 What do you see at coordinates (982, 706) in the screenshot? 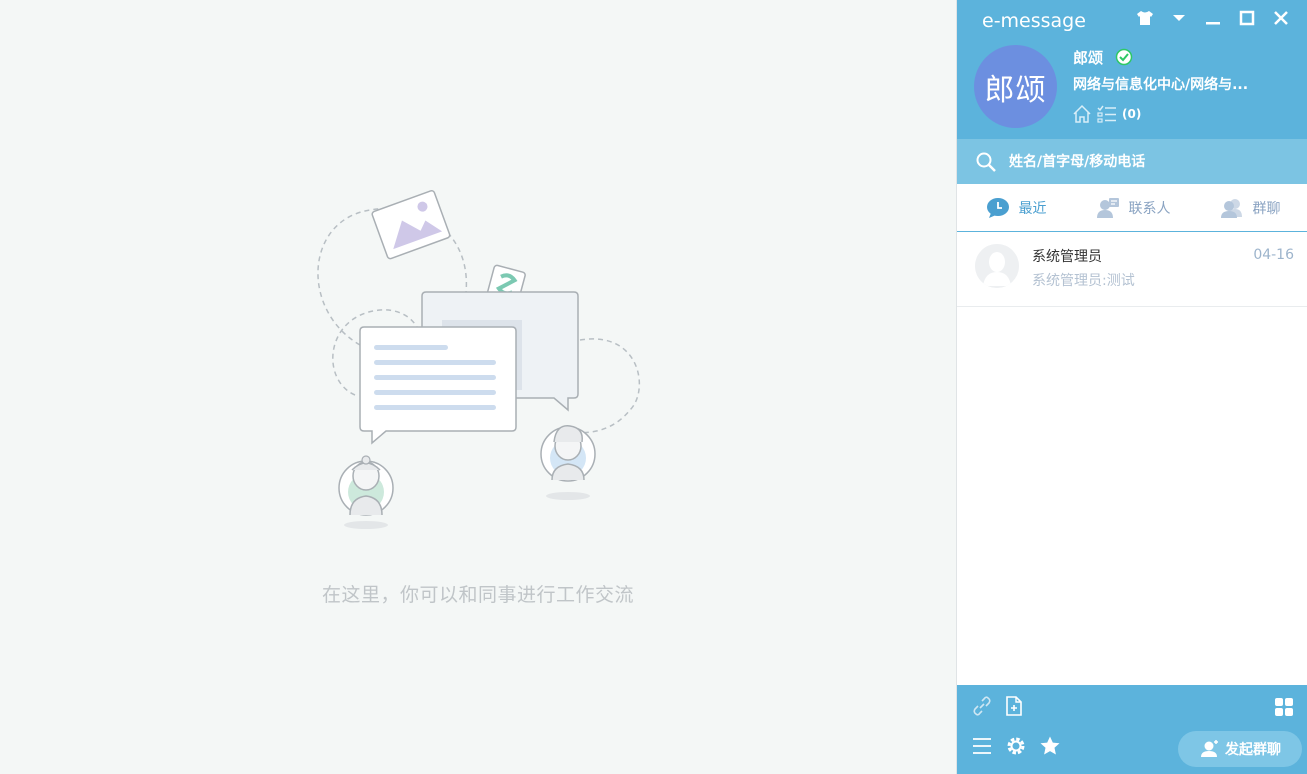
I see `link-icon` at bounding box center [982, 706].